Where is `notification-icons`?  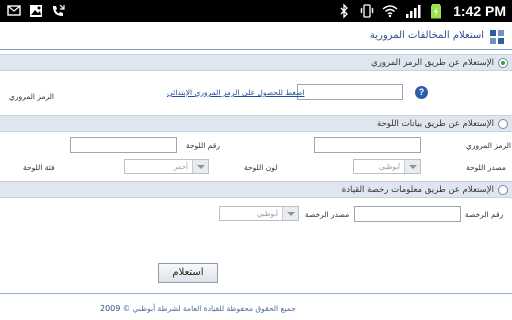 notification-icons is located at coordinates (36, 11).